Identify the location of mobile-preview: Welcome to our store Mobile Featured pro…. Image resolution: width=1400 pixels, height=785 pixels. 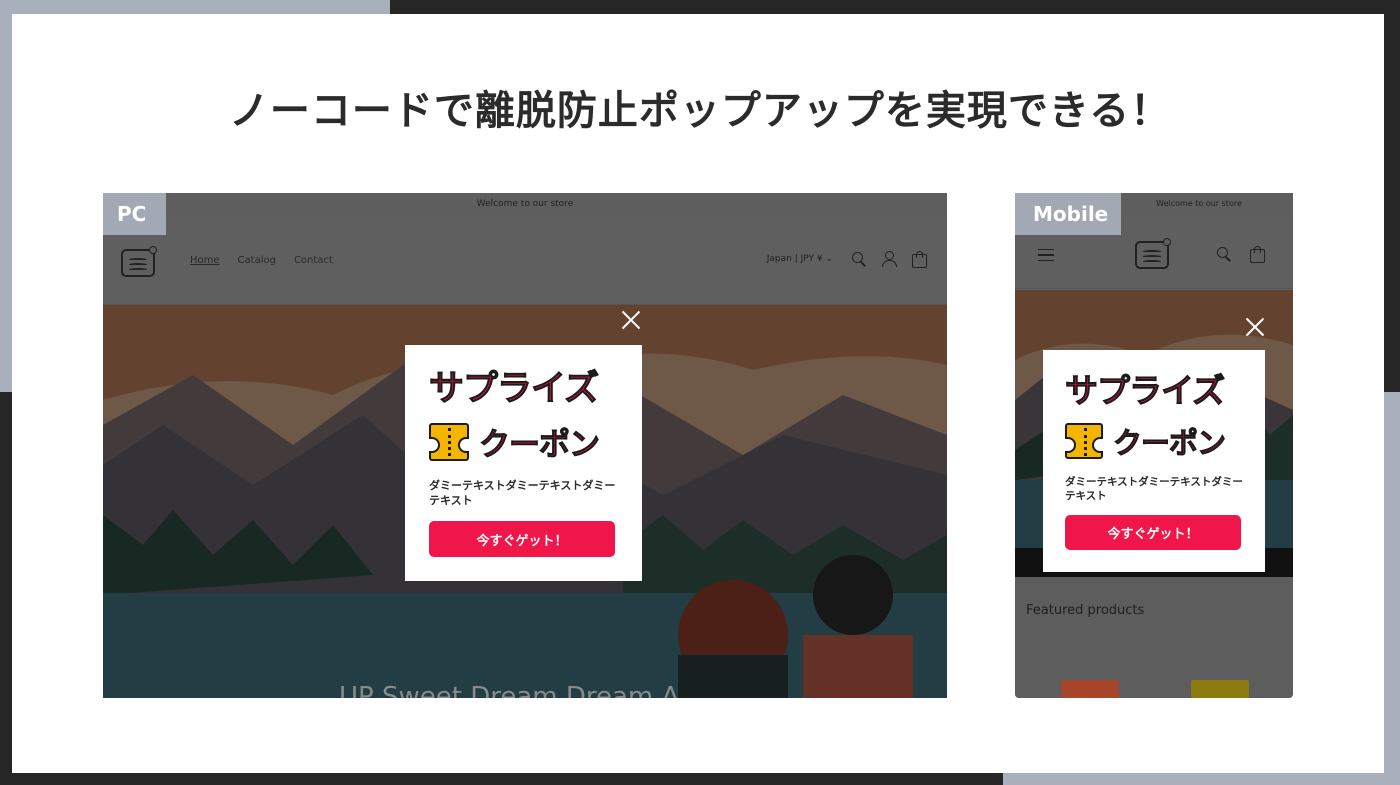
(1154, 445).